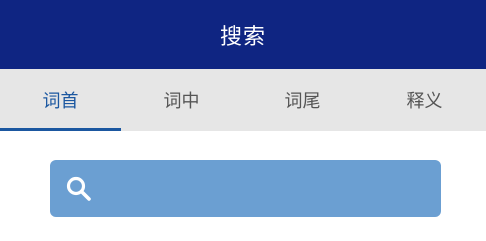  I want to click on tab-label: 词尾, so click(302, 101).